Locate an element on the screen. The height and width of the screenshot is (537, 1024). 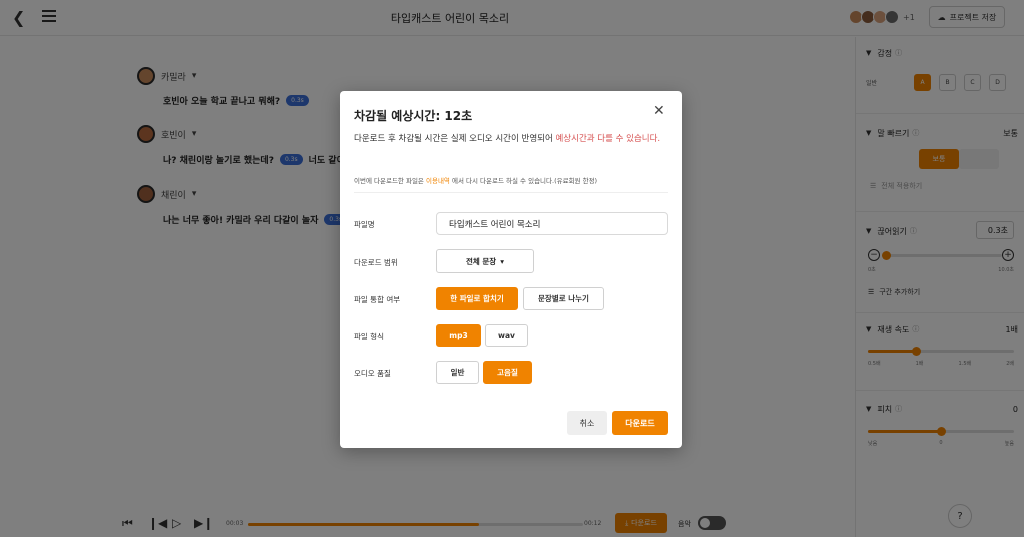
description-accent: 예상시간과 다를 수 있습니다. is located at coordinates (608, 139).